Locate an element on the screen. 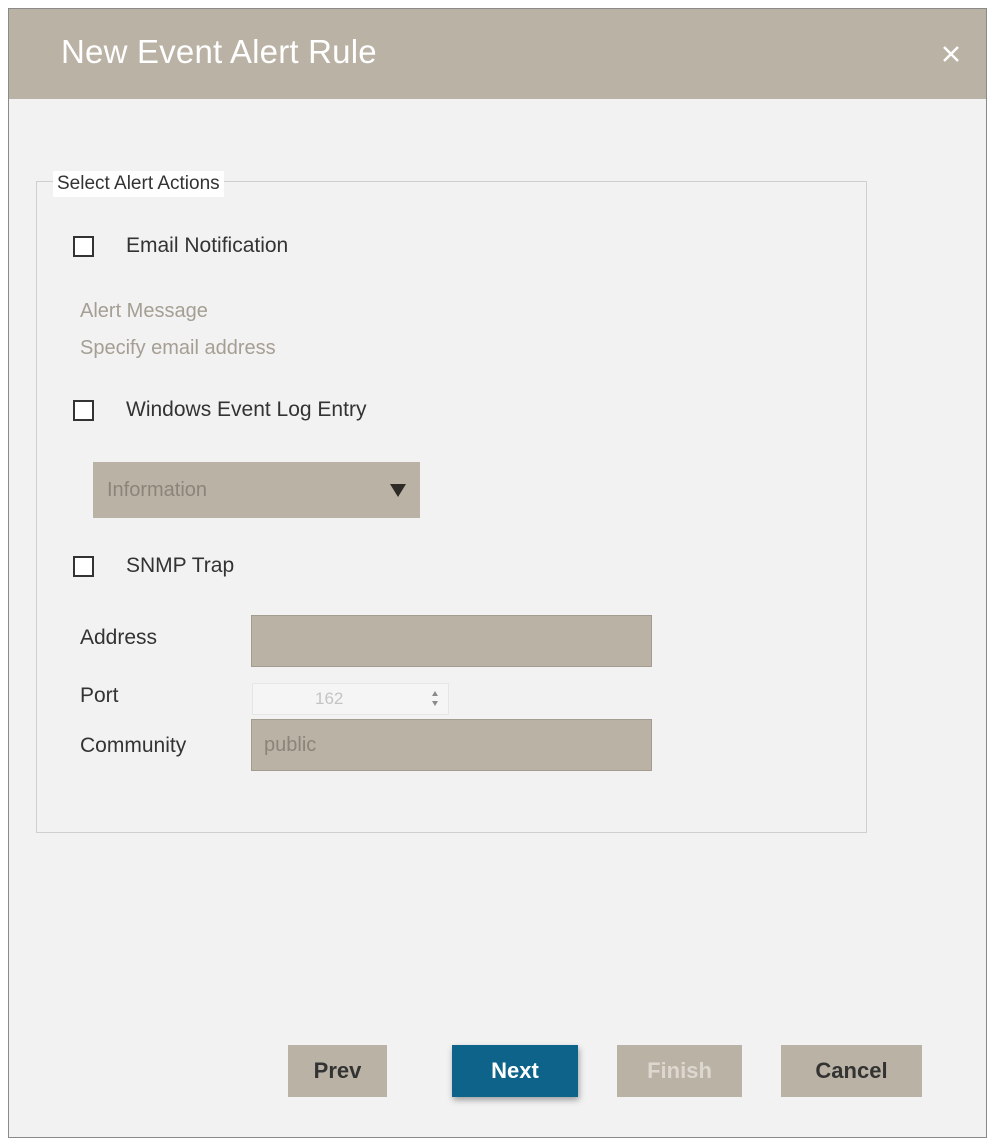 The image size is (997, 1146). community-input is located at coordinates (451, 745).